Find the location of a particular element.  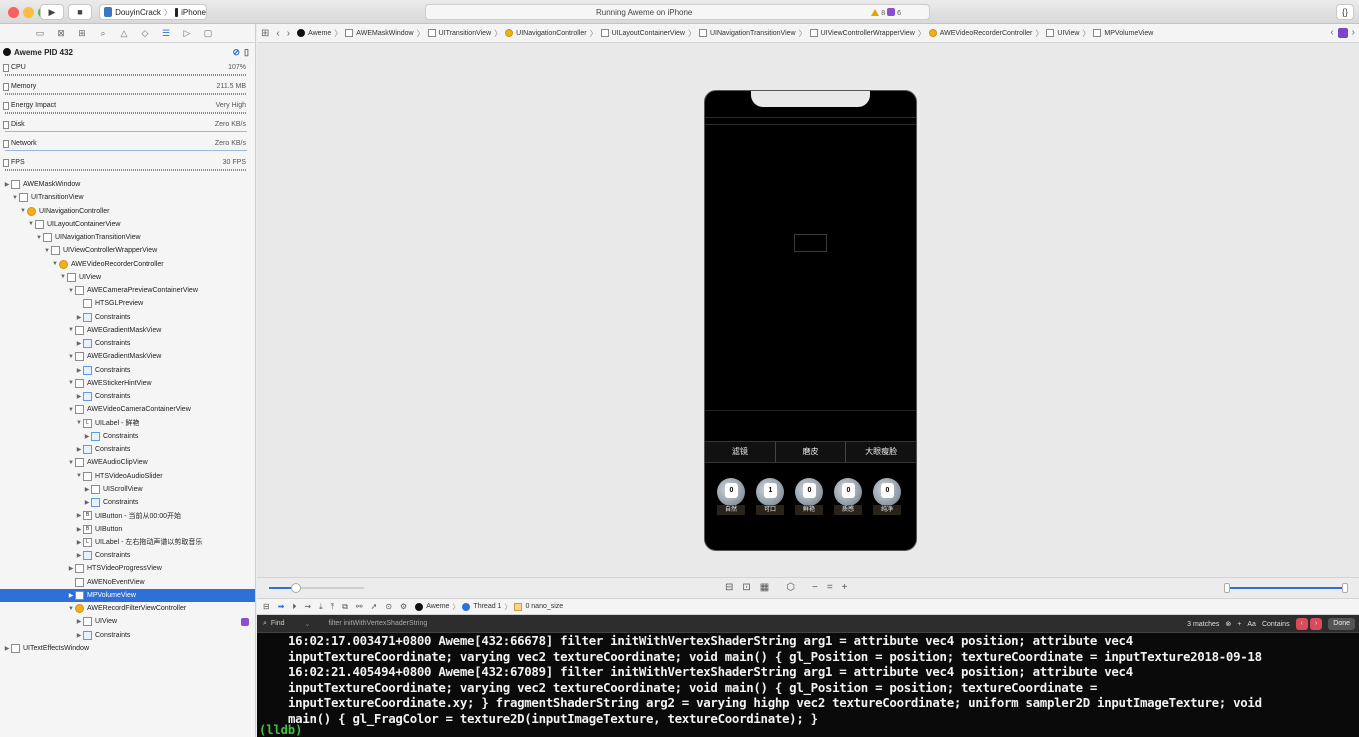

tree-item: ▶ UIScrollView is located at coordinates (127, 489).